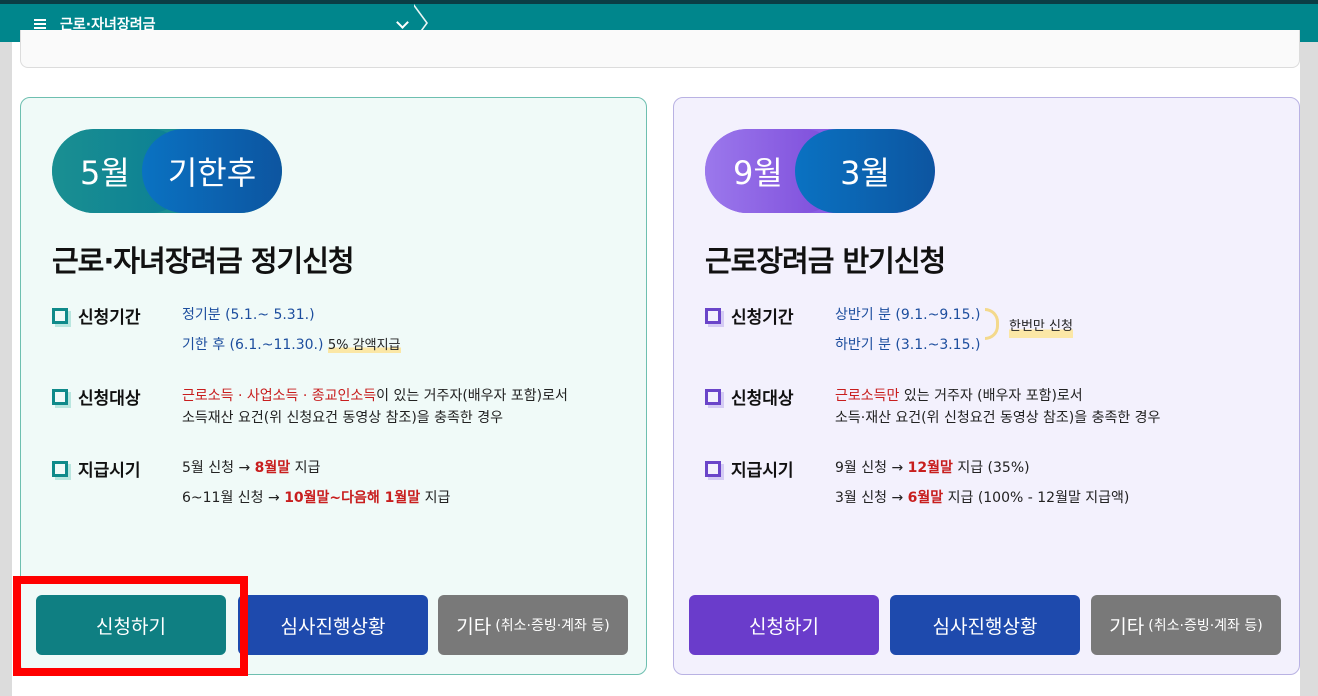  I want to click on period-line-2: 기한 후 (6.1.~11.30.), so click(253, 345).